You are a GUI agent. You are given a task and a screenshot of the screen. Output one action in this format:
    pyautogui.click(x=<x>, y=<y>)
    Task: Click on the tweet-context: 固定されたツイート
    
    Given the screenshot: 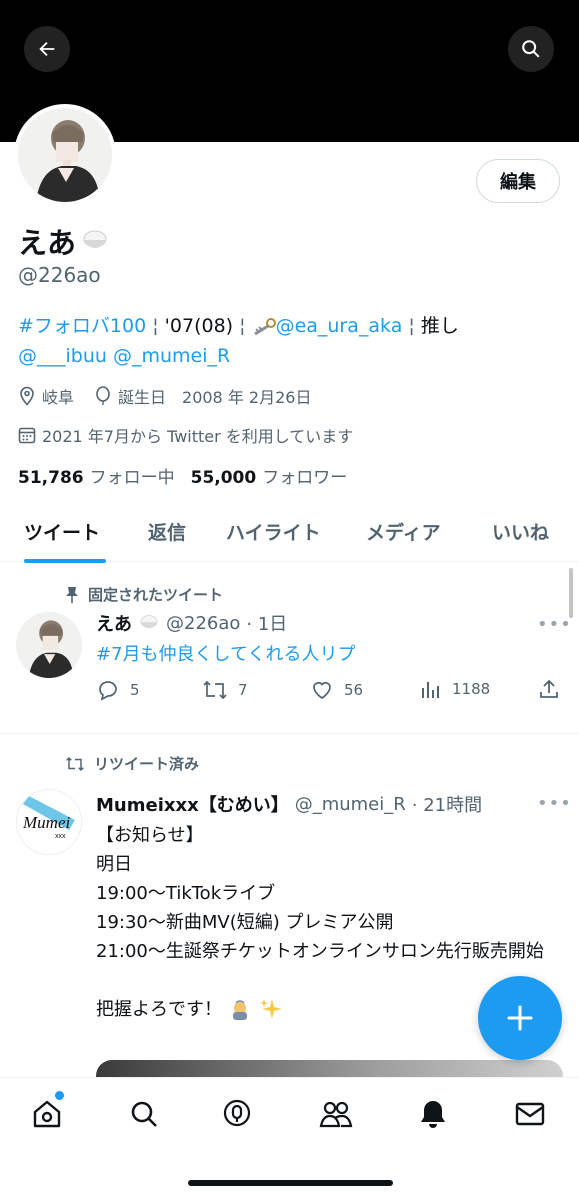 What is the action you would take?
    pyautogui.click(x=143, y=594)
    